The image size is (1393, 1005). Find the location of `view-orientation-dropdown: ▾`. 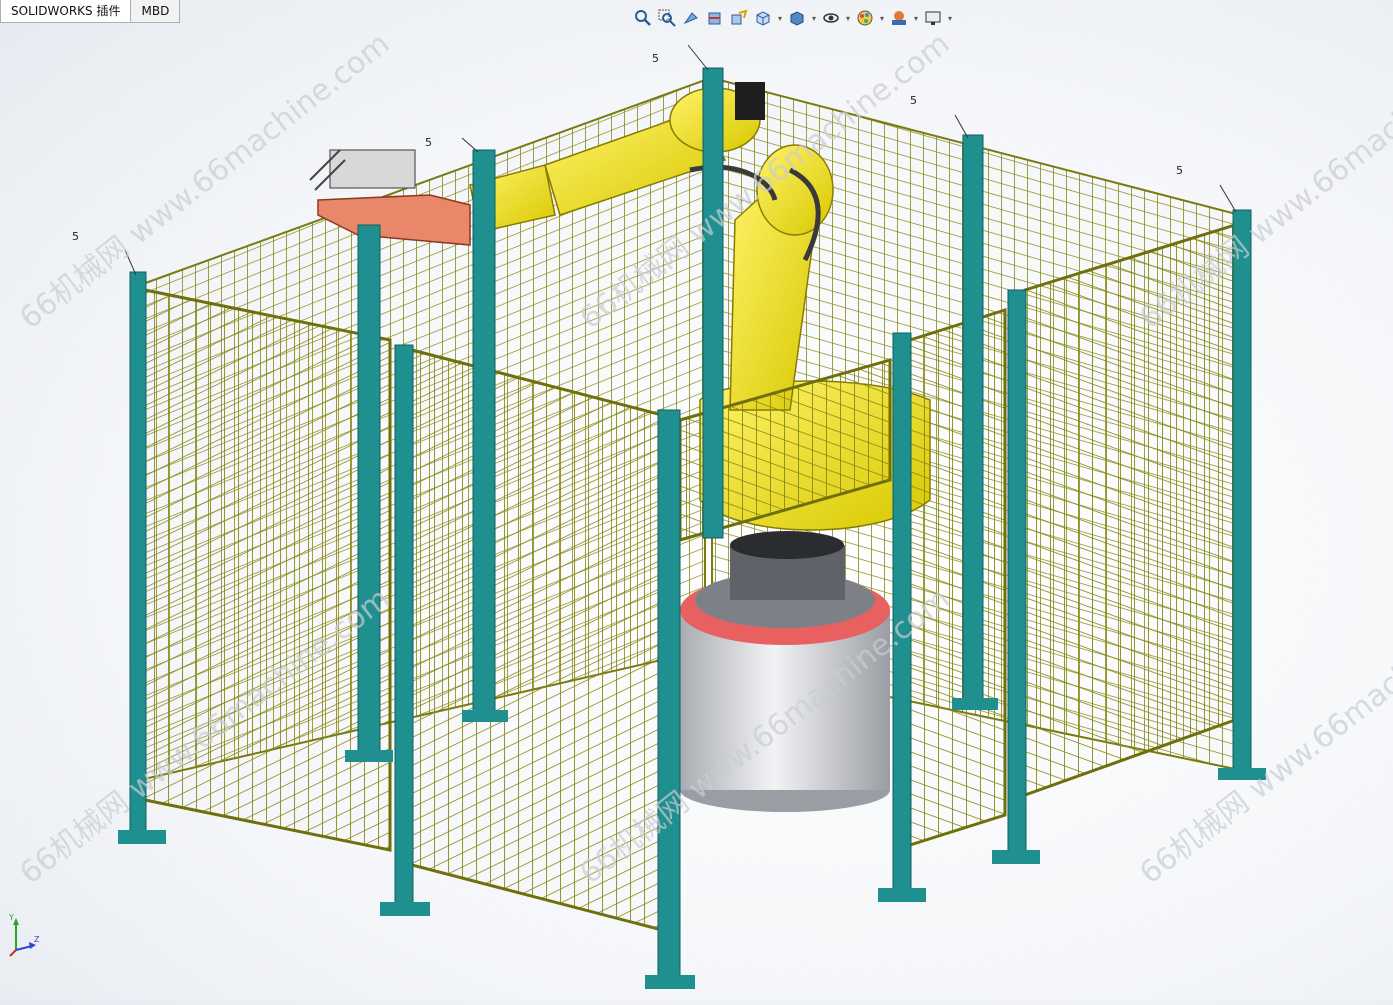

view-orientation-dropdown: ▾ is located at coordinates (780, 18).